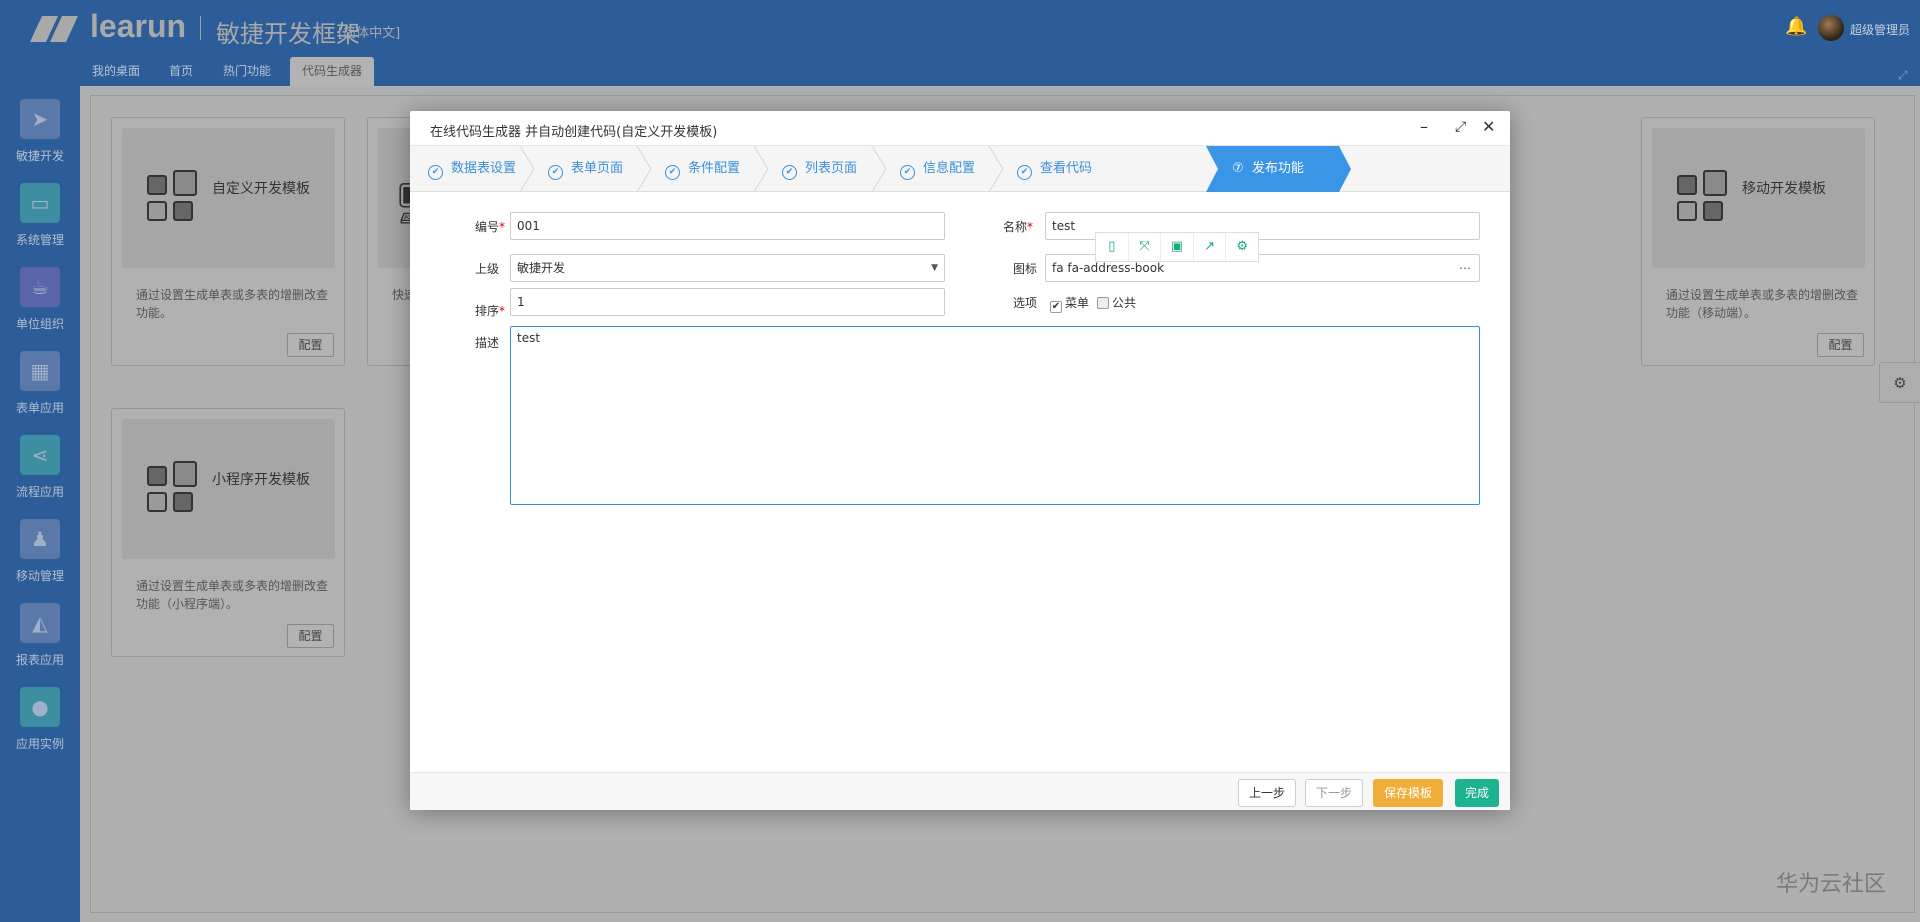 The height and width of the screenshot is (922, 1920). What do you see at coordinates (490, 311) in the screenshot?
I see `sort-label: 排序*` at bounding box center [490, 311].